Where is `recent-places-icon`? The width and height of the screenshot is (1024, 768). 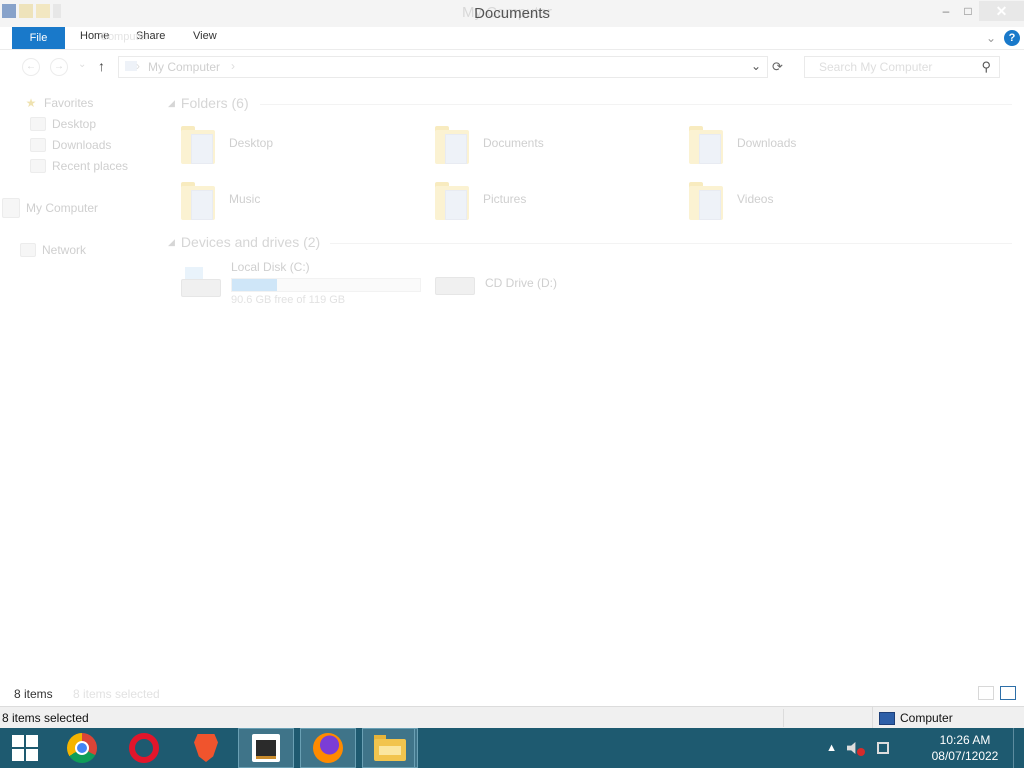
recent-places-icon is located at coordinates (38, 166).